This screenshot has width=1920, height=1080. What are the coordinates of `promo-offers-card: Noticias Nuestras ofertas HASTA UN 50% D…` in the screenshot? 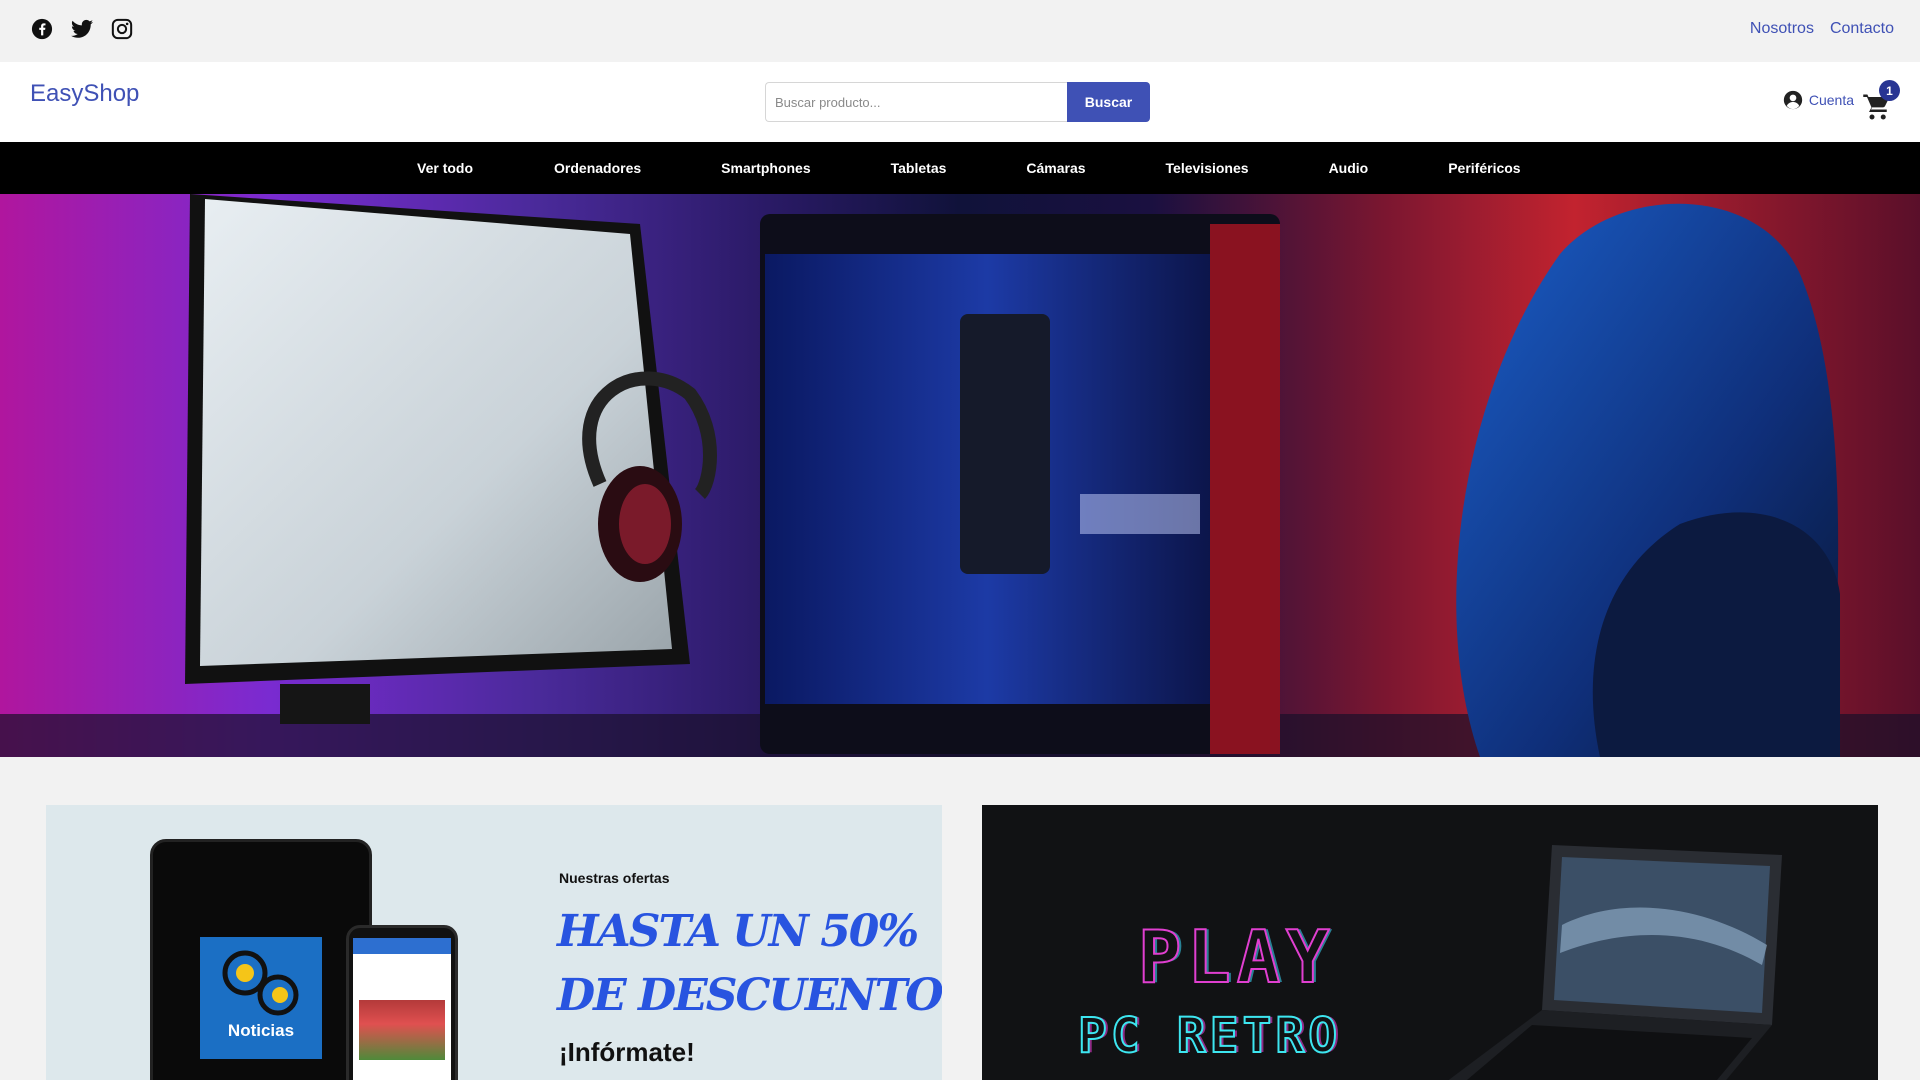 It's located at (494, 942).